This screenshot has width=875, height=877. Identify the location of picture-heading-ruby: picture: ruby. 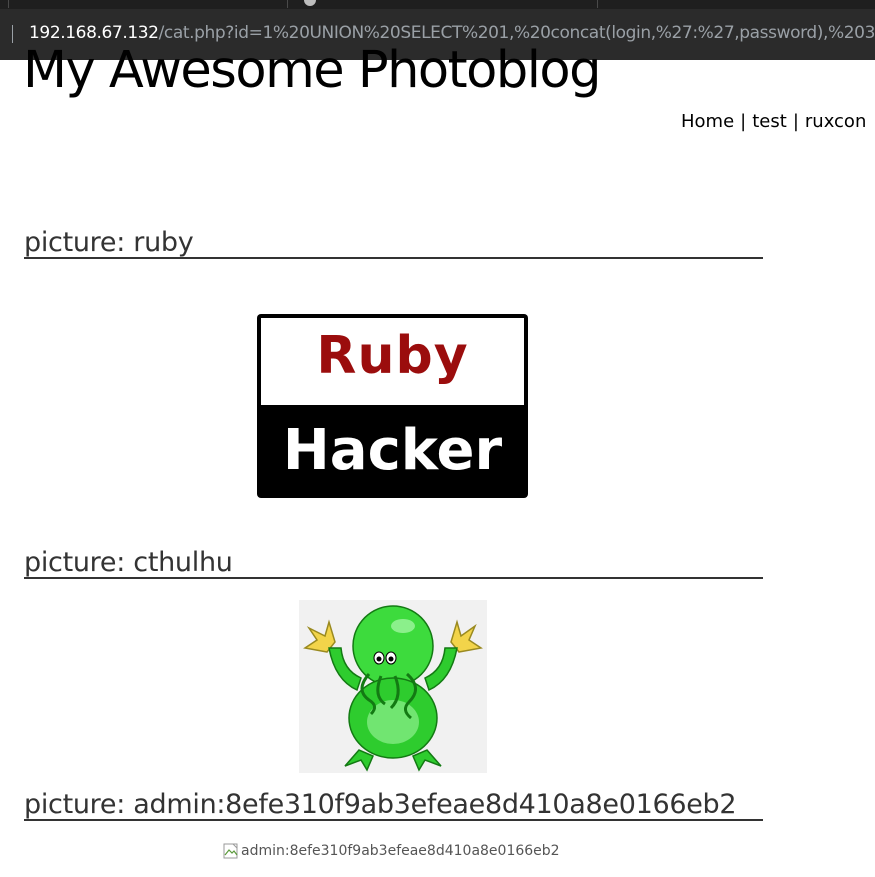
(393, 244).